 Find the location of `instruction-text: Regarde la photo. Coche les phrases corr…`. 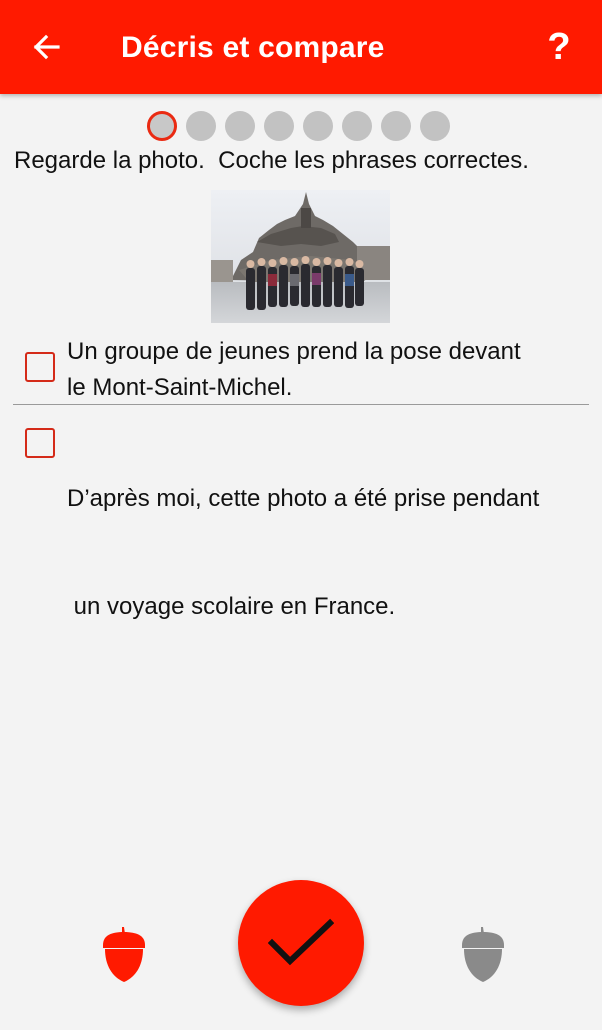

instruction-text: Regarde la photo. Coche les phrases corr… is located at coordinates (271, 160).